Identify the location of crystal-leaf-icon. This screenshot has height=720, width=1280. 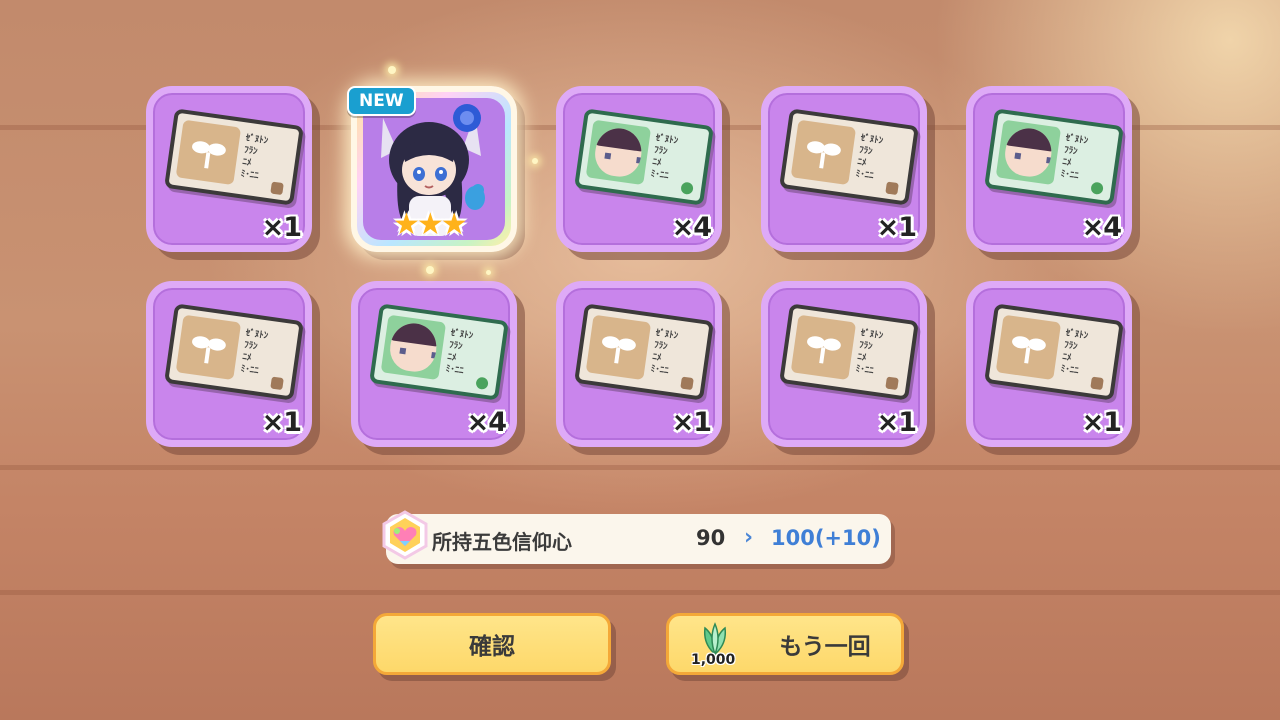
(715, 639).